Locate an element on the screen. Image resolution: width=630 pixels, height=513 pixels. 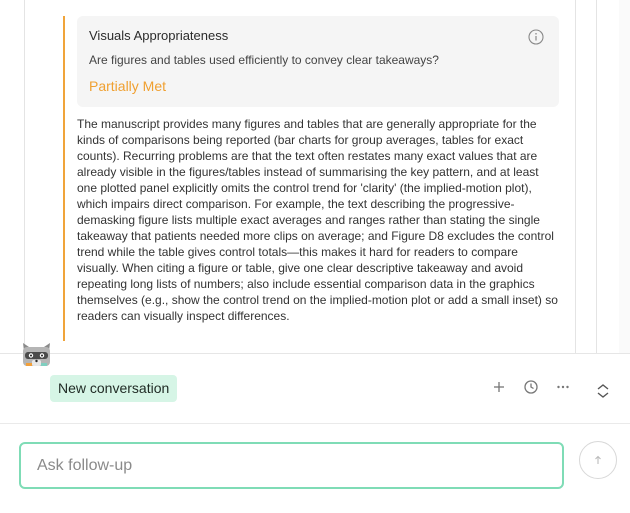
more-icon is located at coordinates (563, 387).